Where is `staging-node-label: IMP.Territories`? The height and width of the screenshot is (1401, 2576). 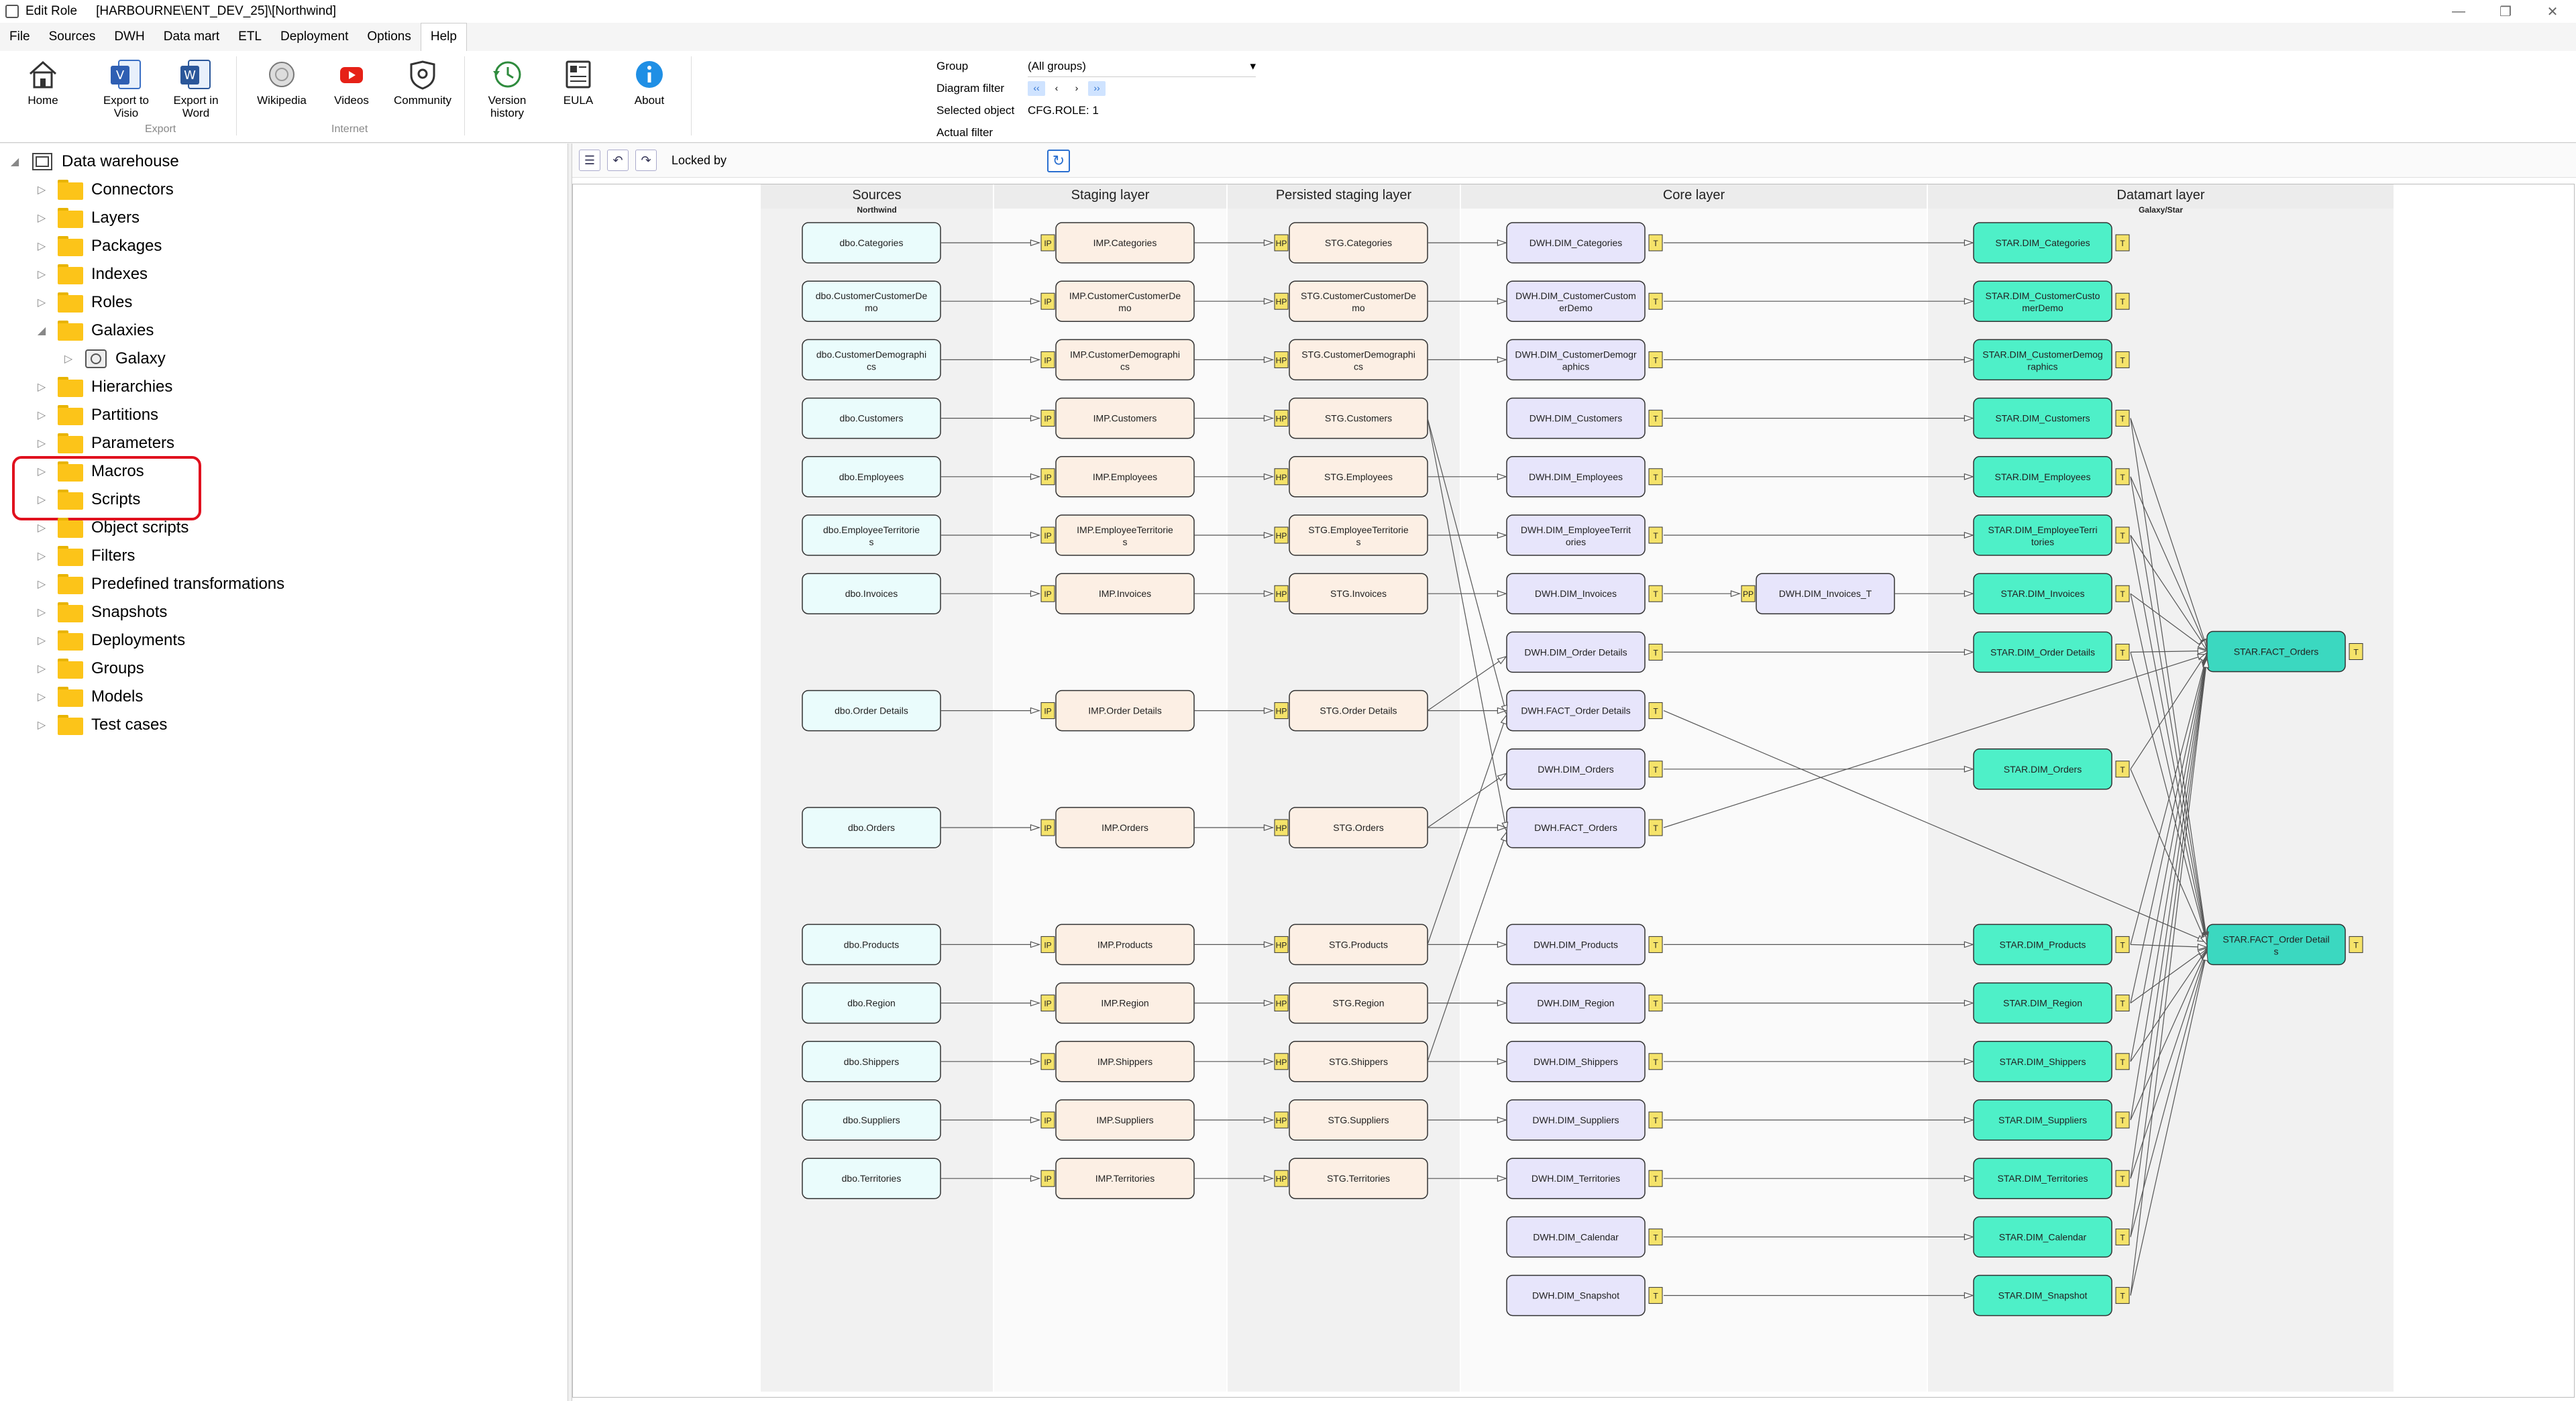
staging-node-label: IMP.Territories is located at coordinates (1125, 1178).